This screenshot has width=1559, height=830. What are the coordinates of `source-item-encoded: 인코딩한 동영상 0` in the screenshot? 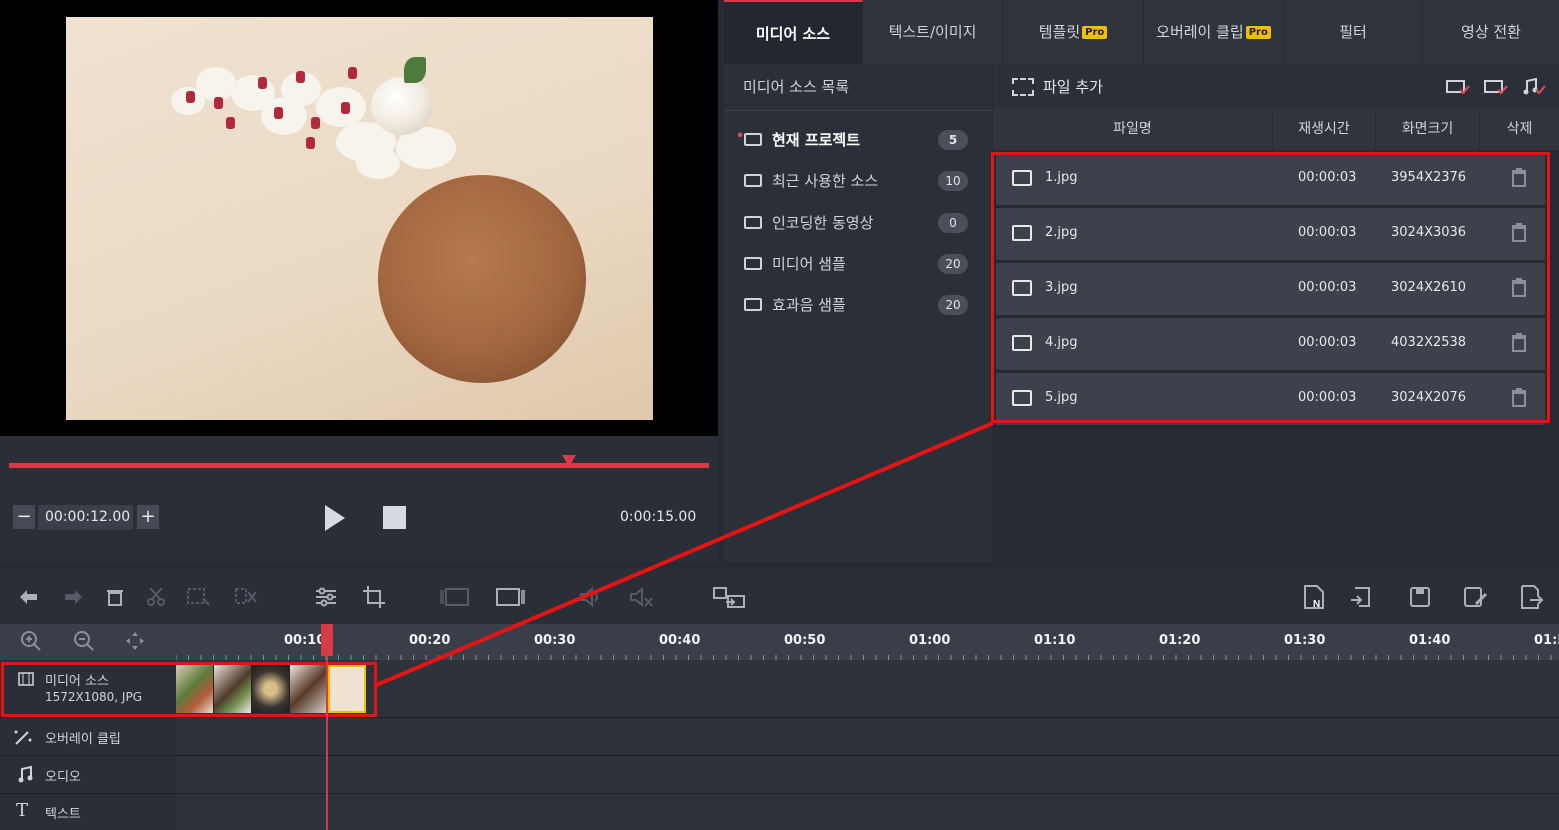 It's located at (859, 223).